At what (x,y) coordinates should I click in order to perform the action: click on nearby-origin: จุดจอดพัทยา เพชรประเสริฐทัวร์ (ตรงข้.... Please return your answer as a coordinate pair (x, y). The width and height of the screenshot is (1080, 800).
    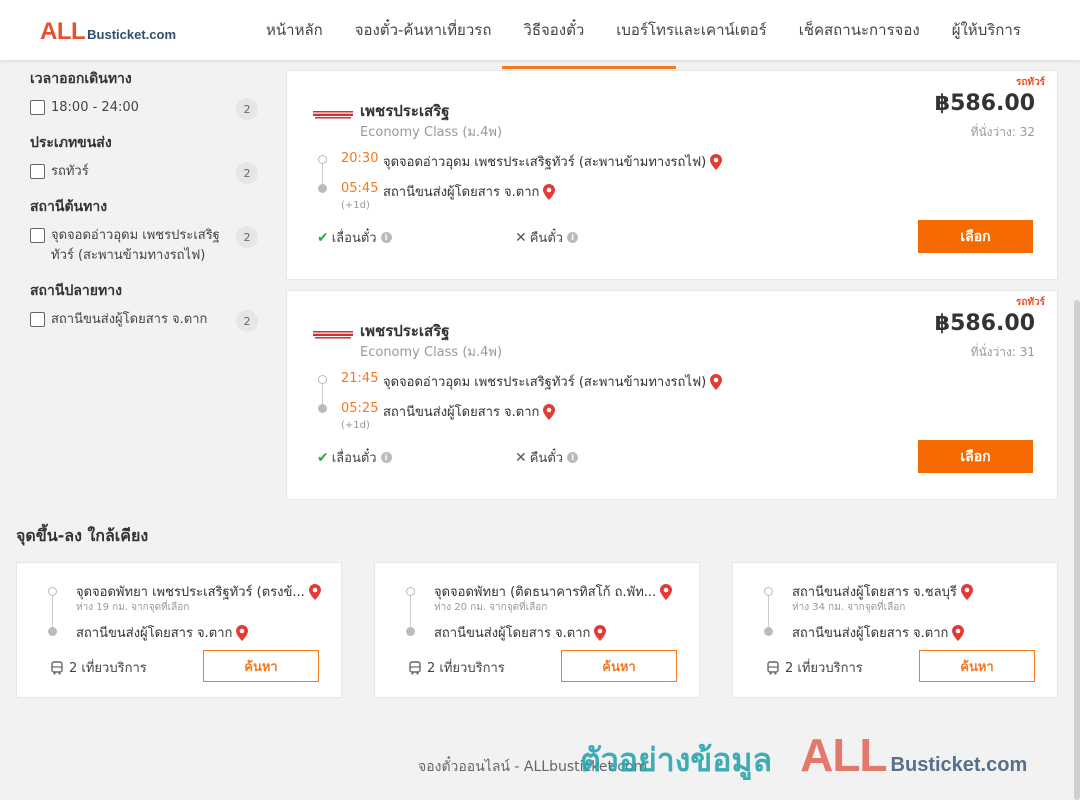
    Looking at the image, I should click on (198, 591).